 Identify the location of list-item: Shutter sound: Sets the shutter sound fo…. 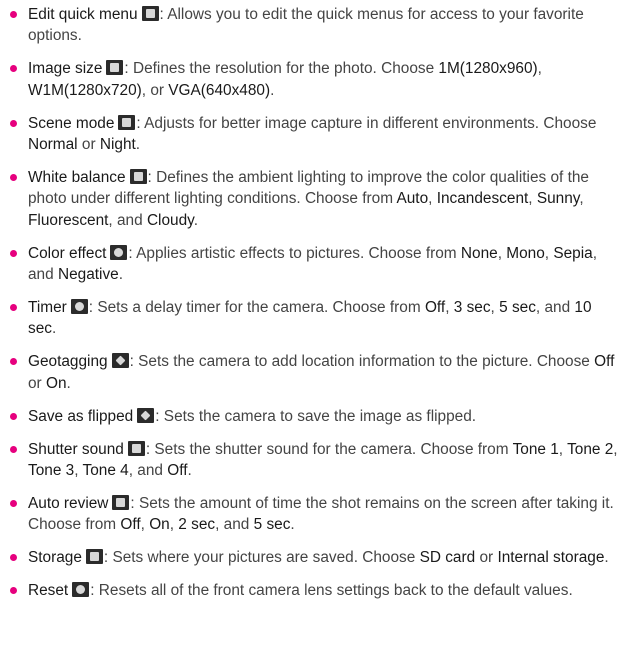
(315, 460).